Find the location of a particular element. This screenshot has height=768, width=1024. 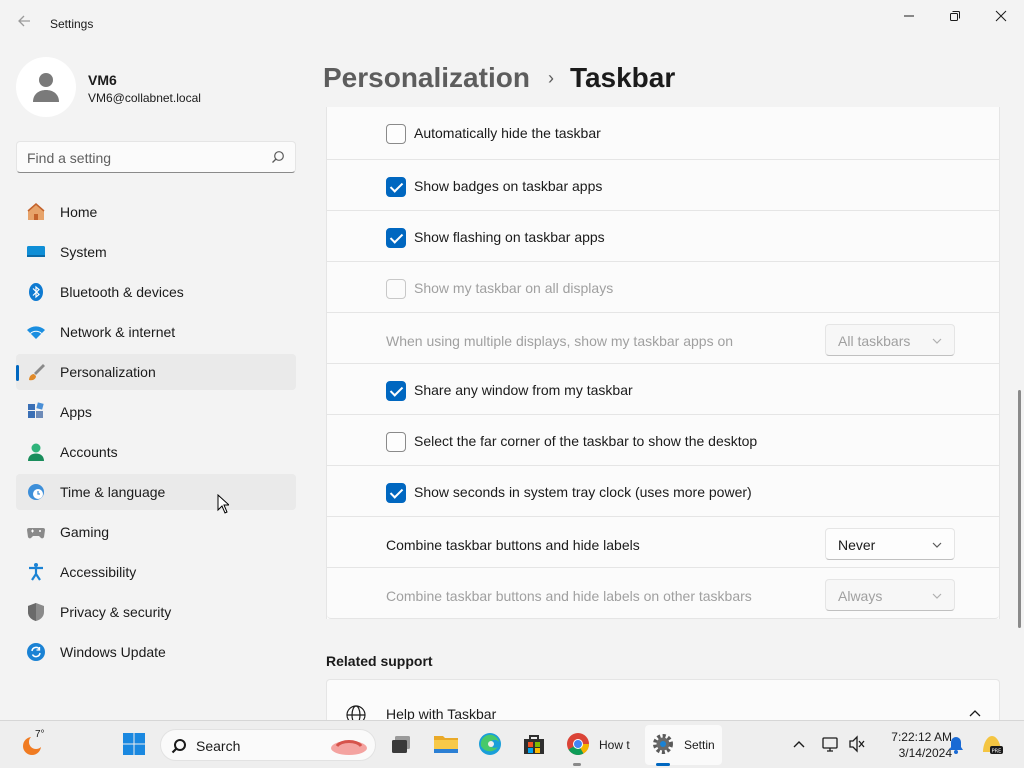

close-button is located at coordinates (1001, 16).